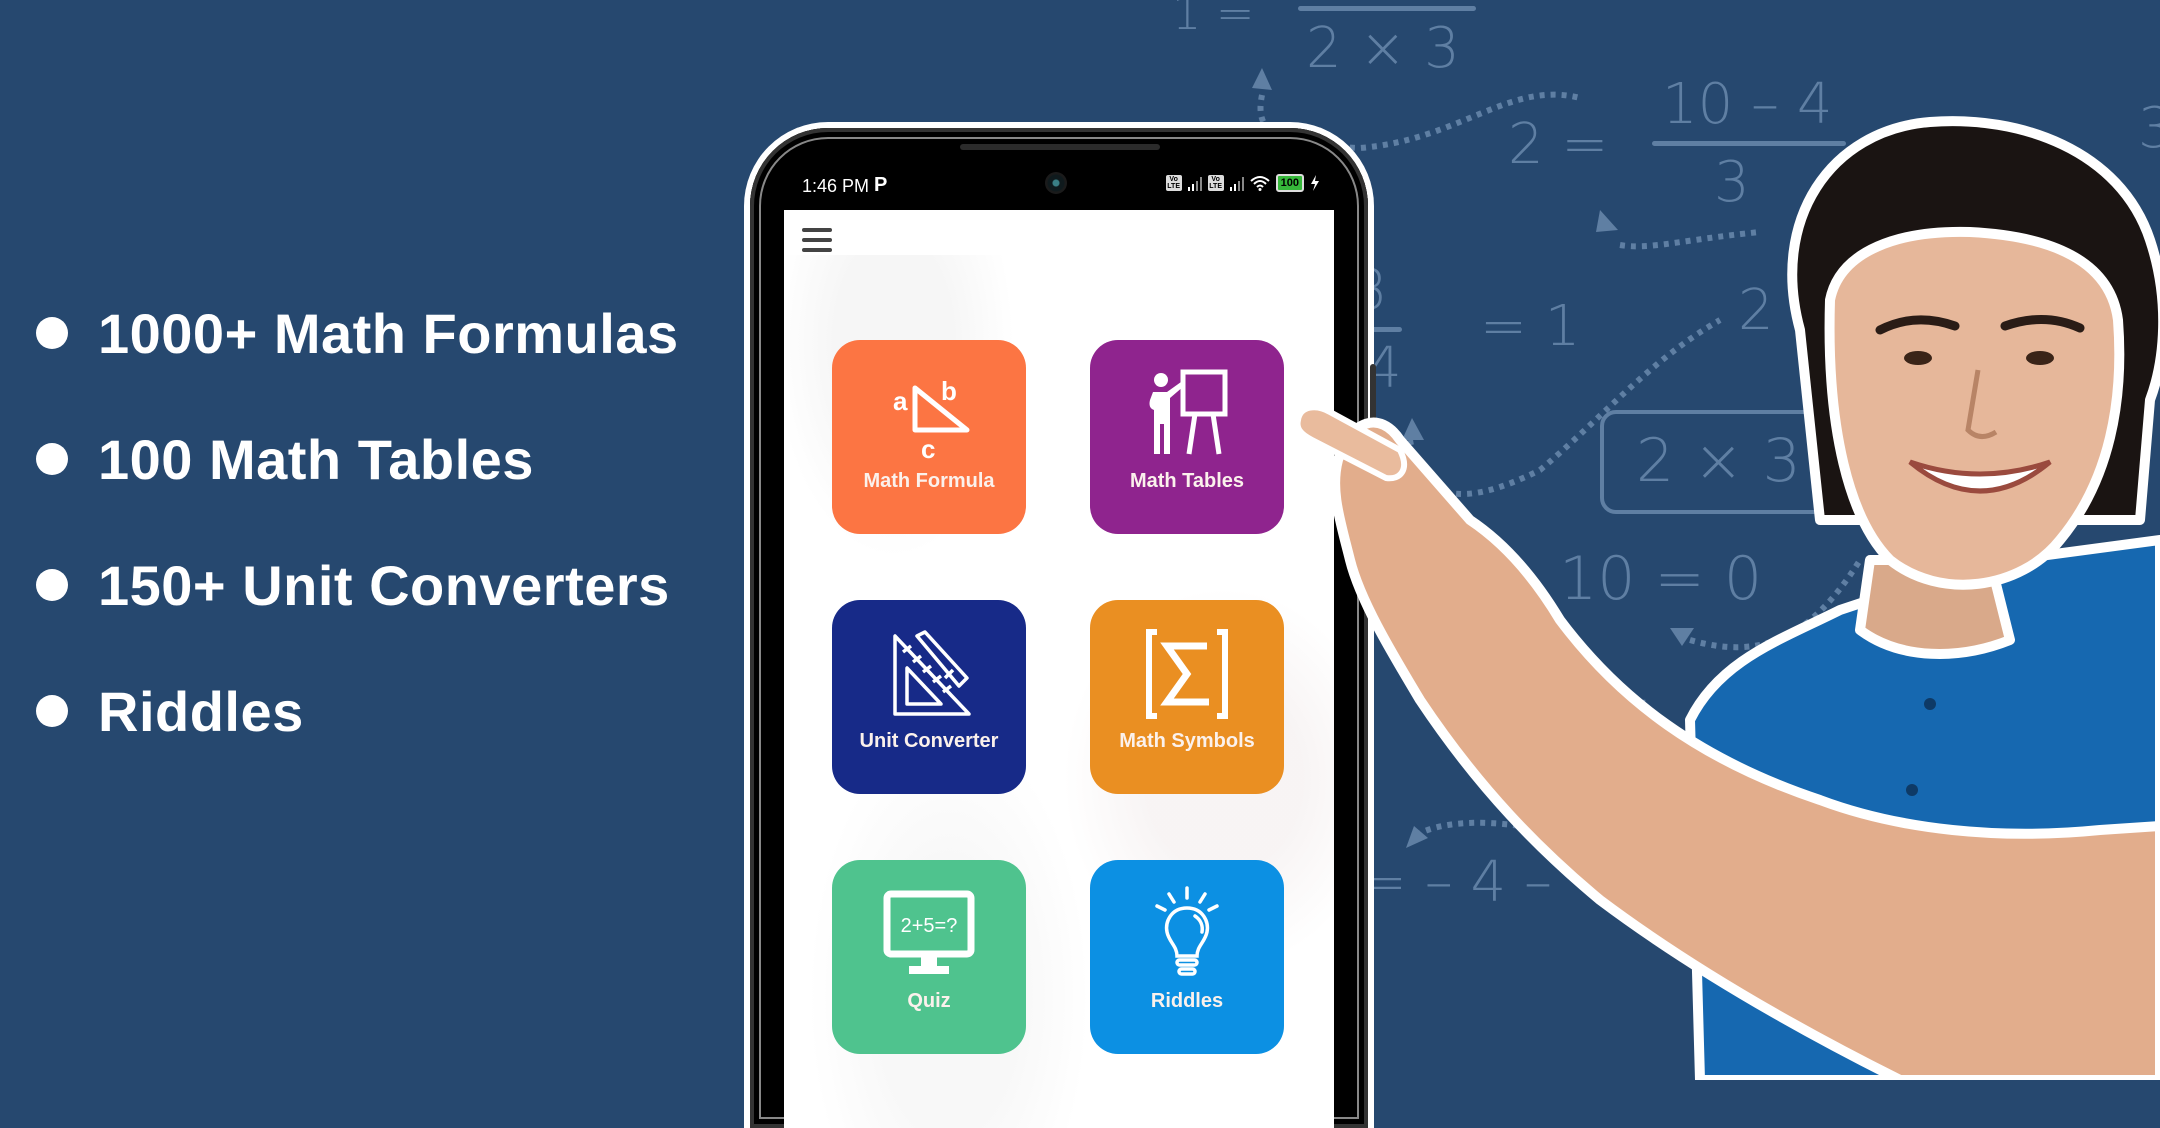 Image resolution: width=2160 pixels, height=1128 pixels. What do you see at coordinates (1259, 183) in the screenshot?
I see `wifi-icon` at bounding box center [1259, 183].